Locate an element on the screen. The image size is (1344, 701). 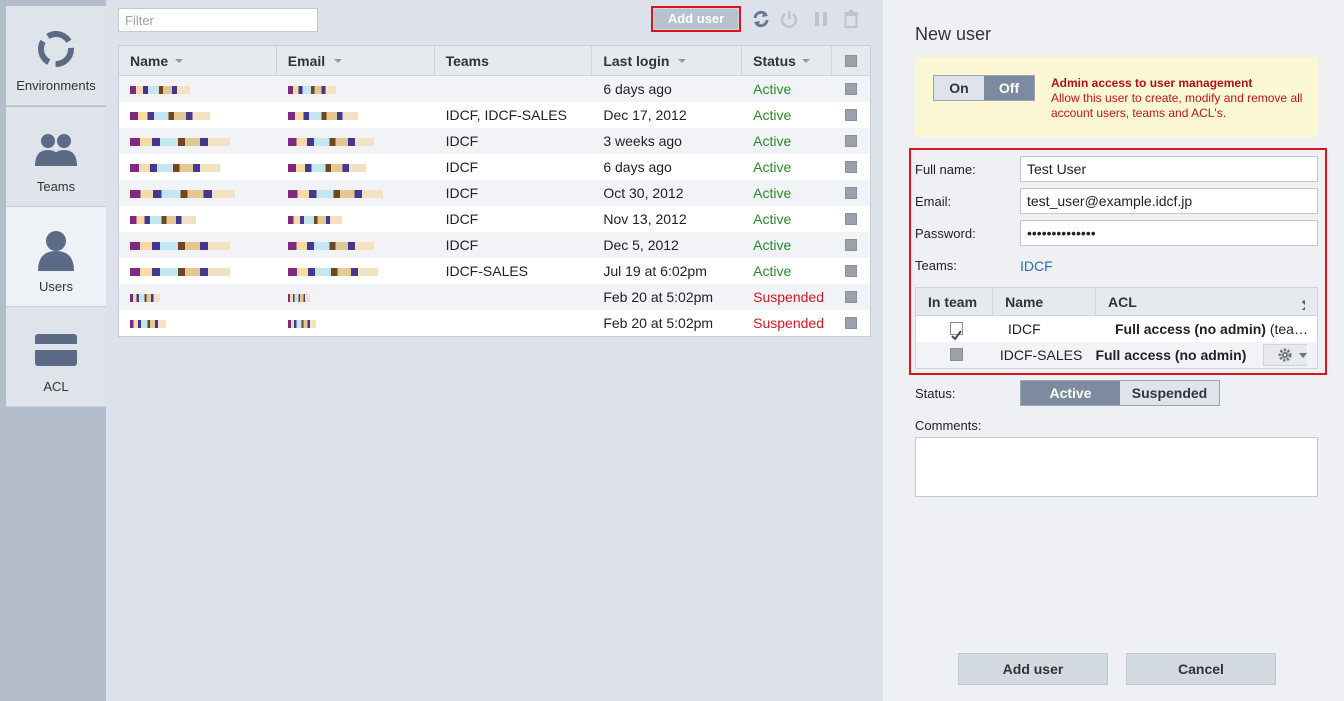
add-user-button: Add user is located at coordinates (696, 19).